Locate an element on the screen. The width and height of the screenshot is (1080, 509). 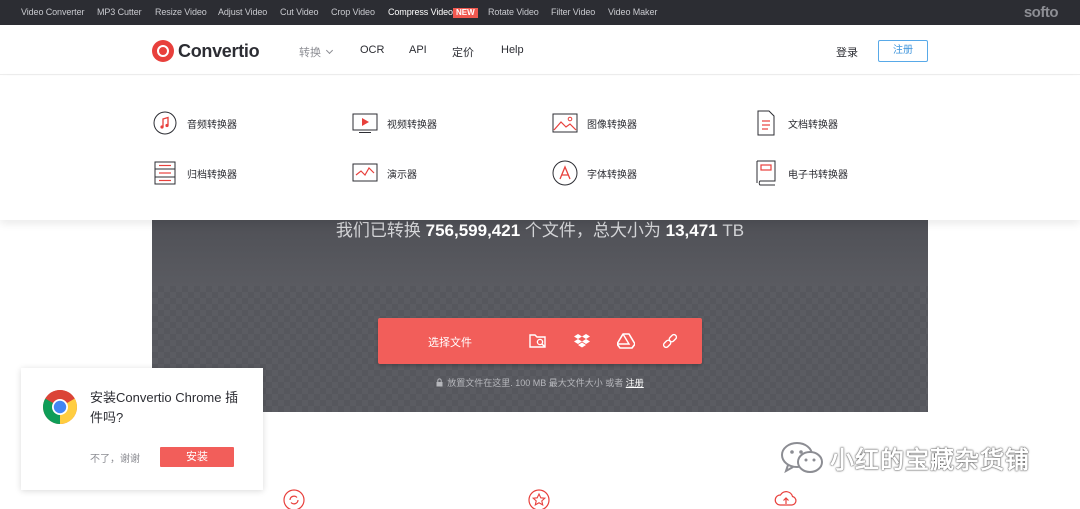
refresh-icon is located at coordinates (294, 499).